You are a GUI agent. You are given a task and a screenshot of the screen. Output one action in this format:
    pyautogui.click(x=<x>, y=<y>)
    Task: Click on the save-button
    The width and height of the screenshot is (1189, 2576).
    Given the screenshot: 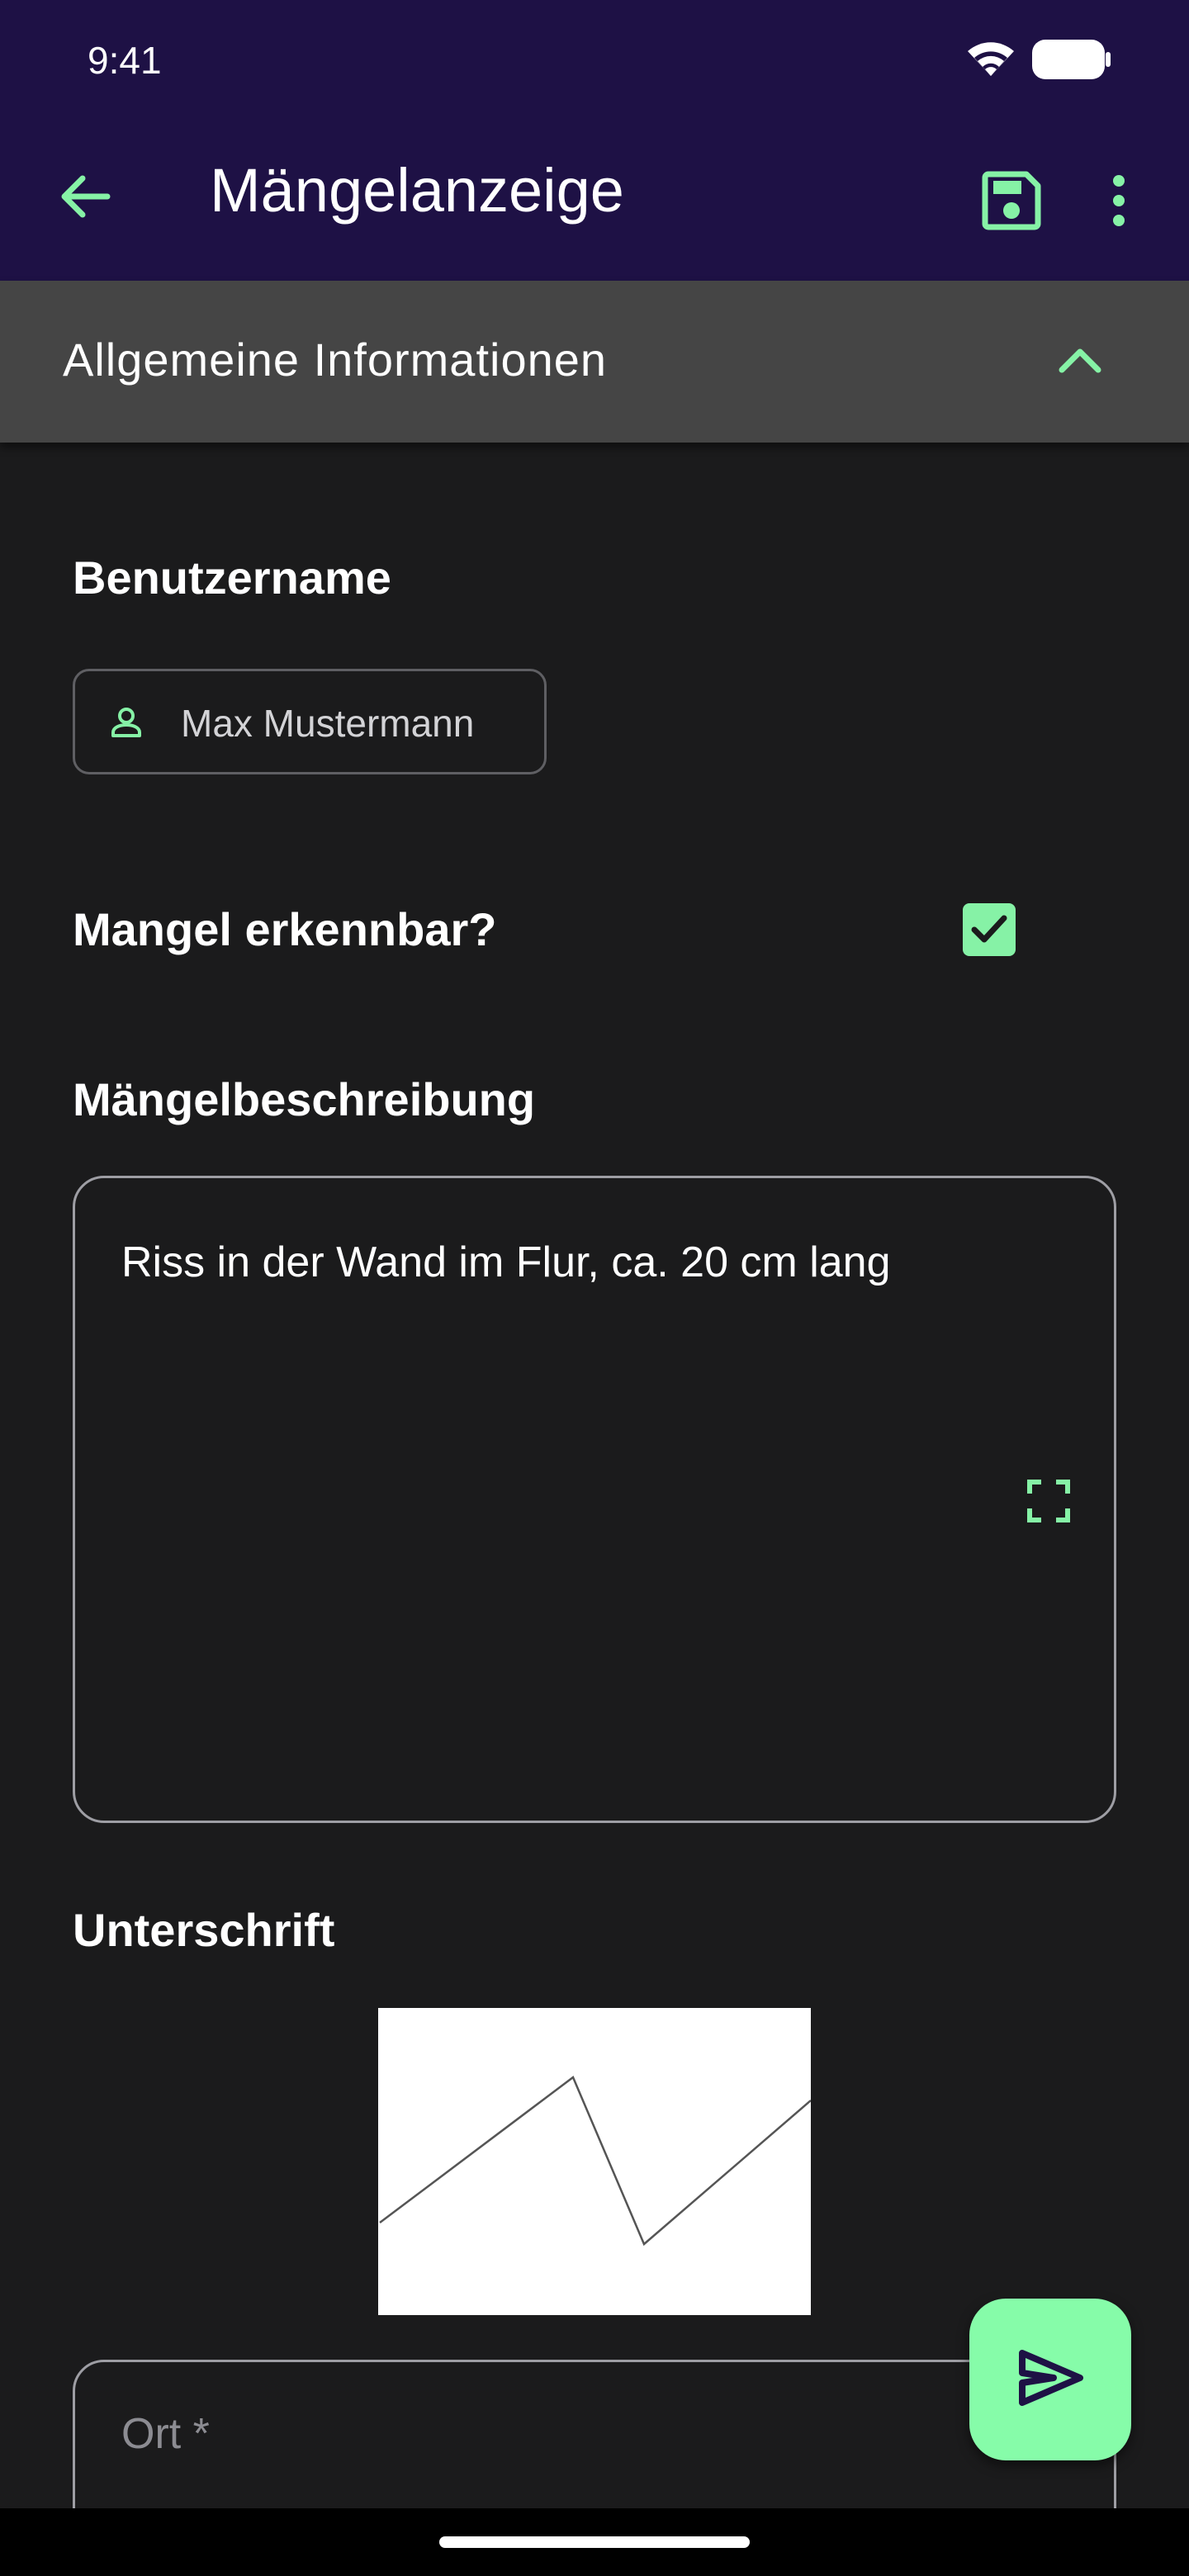 What is the action you would take?
    pyautogui.click(x=1011, y=202)
    